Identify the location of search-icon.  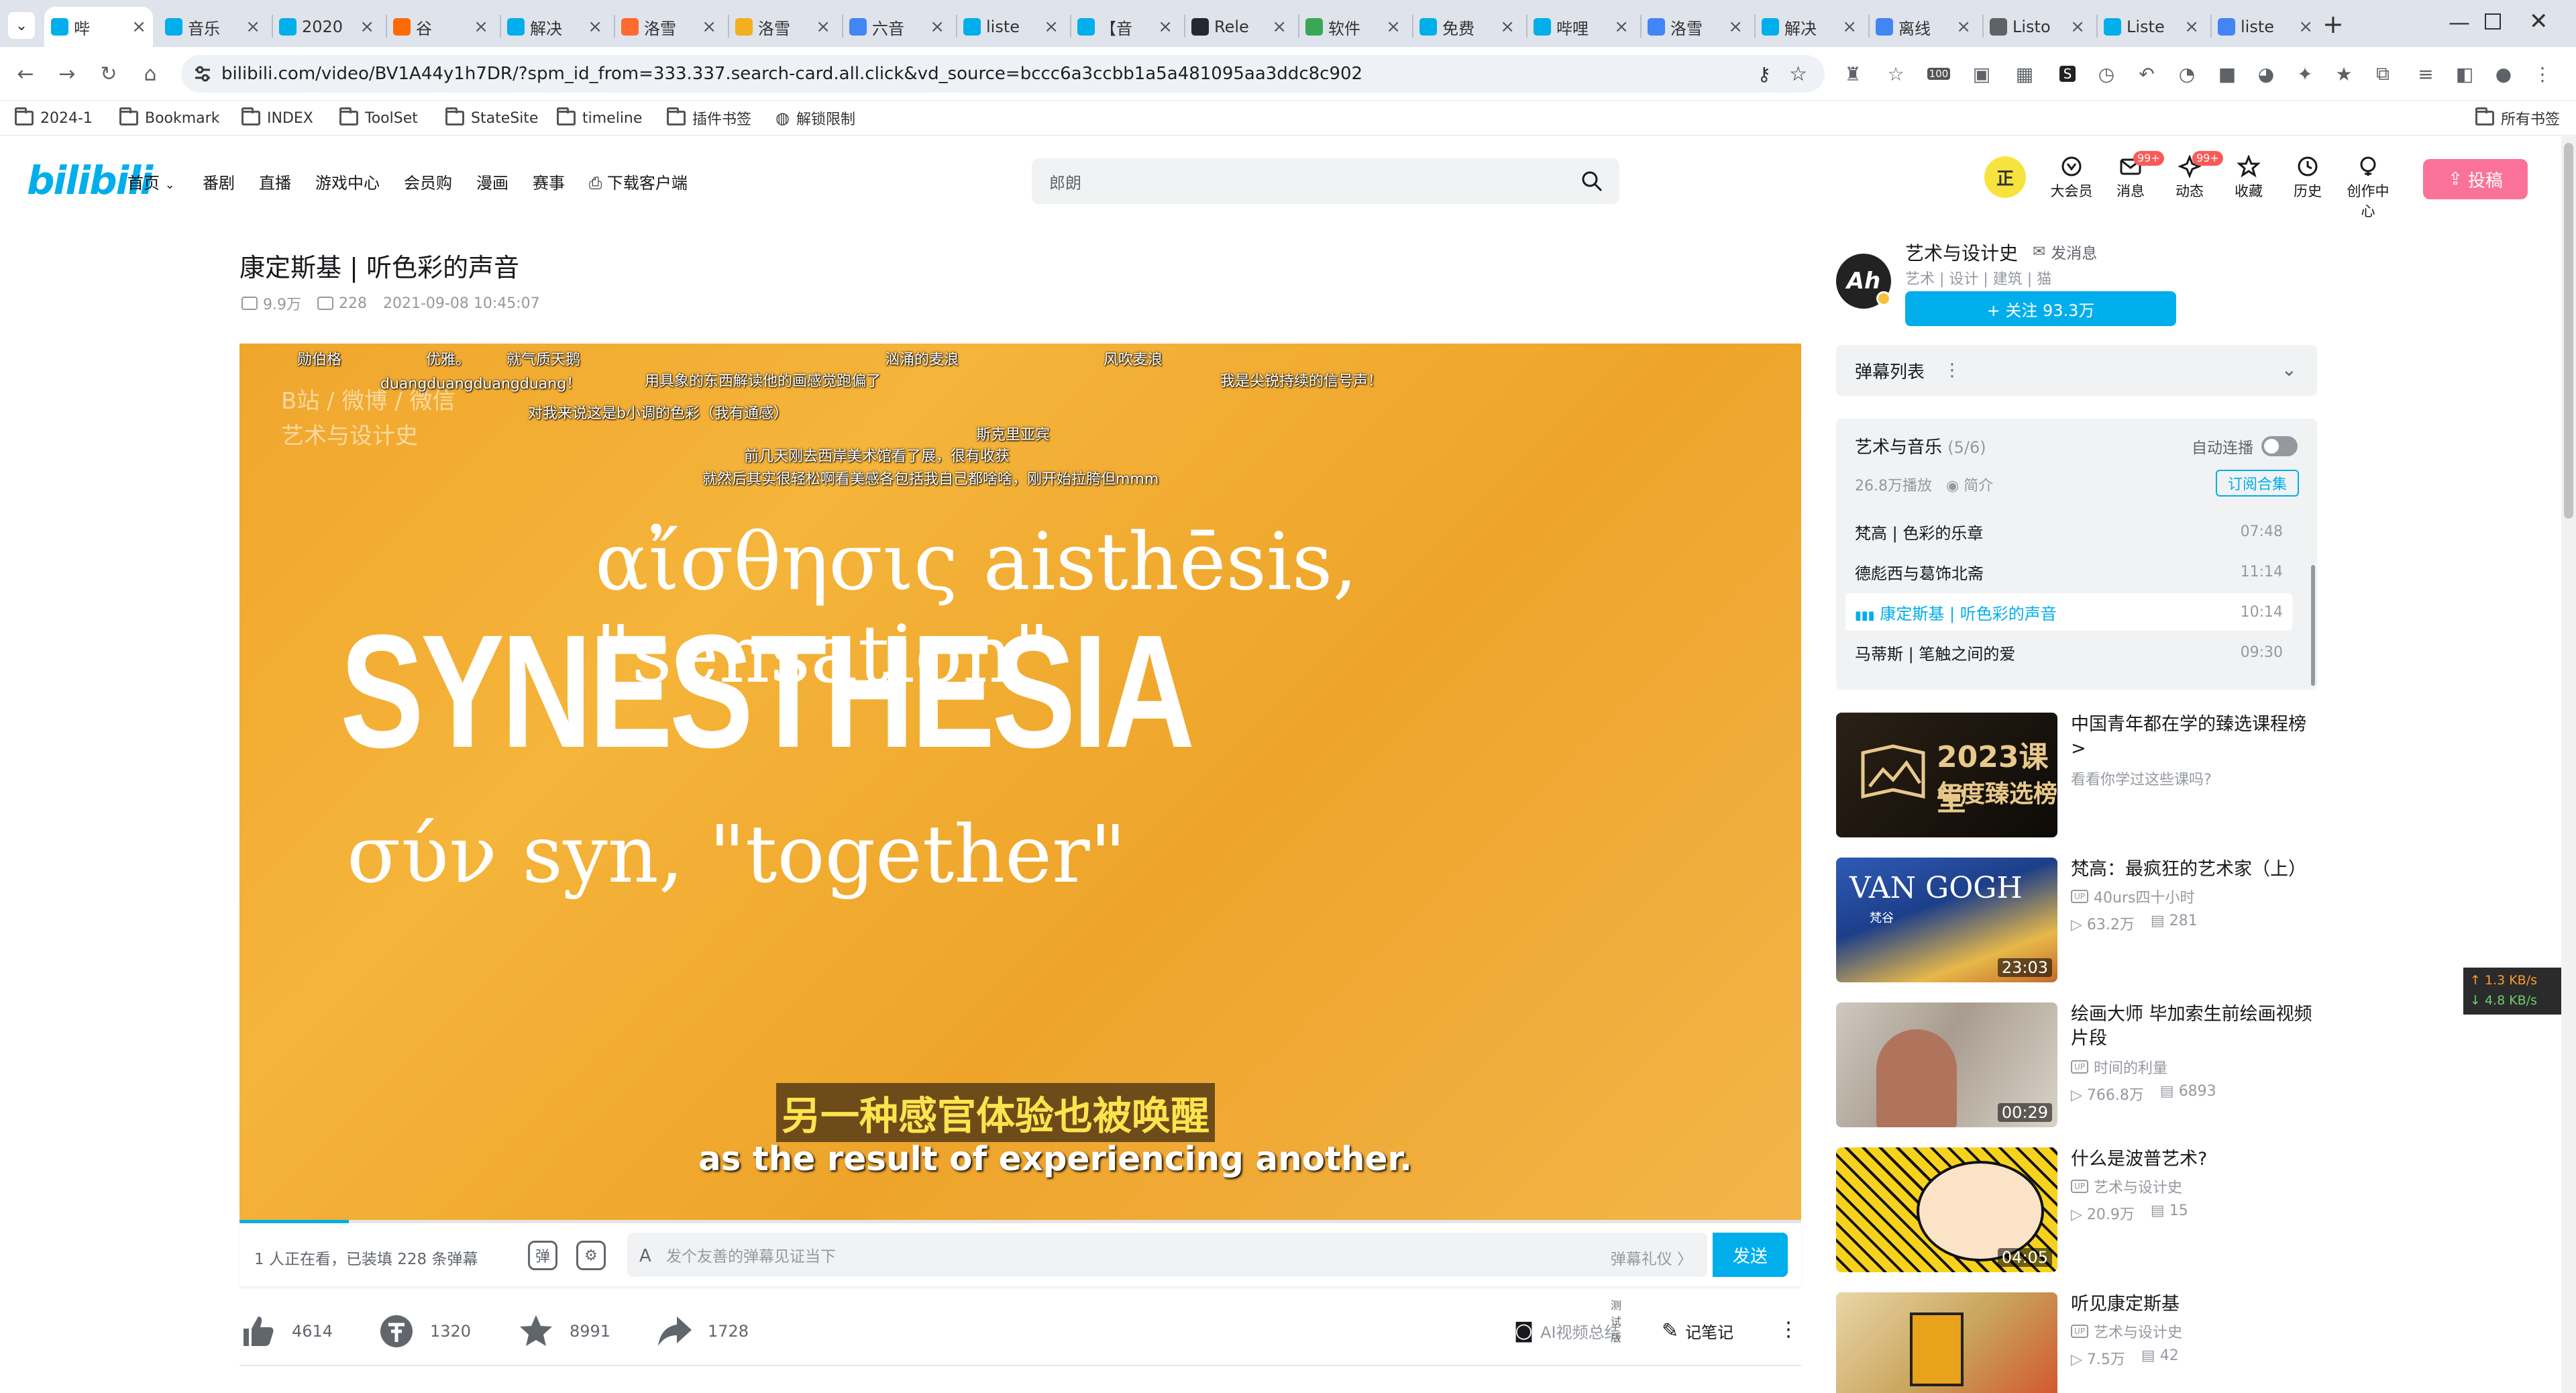
(1591, 181).